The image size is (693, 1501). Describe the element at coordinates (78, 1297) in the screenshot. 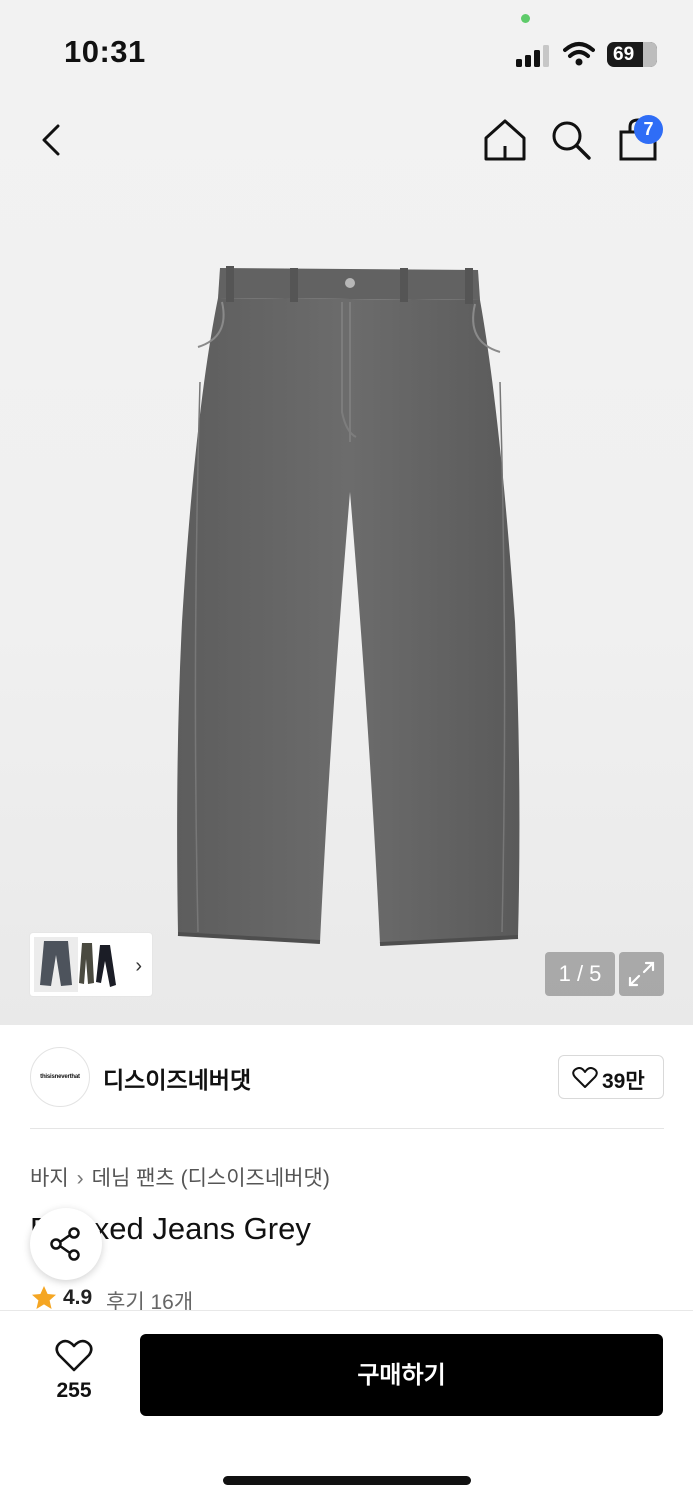

I see `rating-value: 4.9` at that location.